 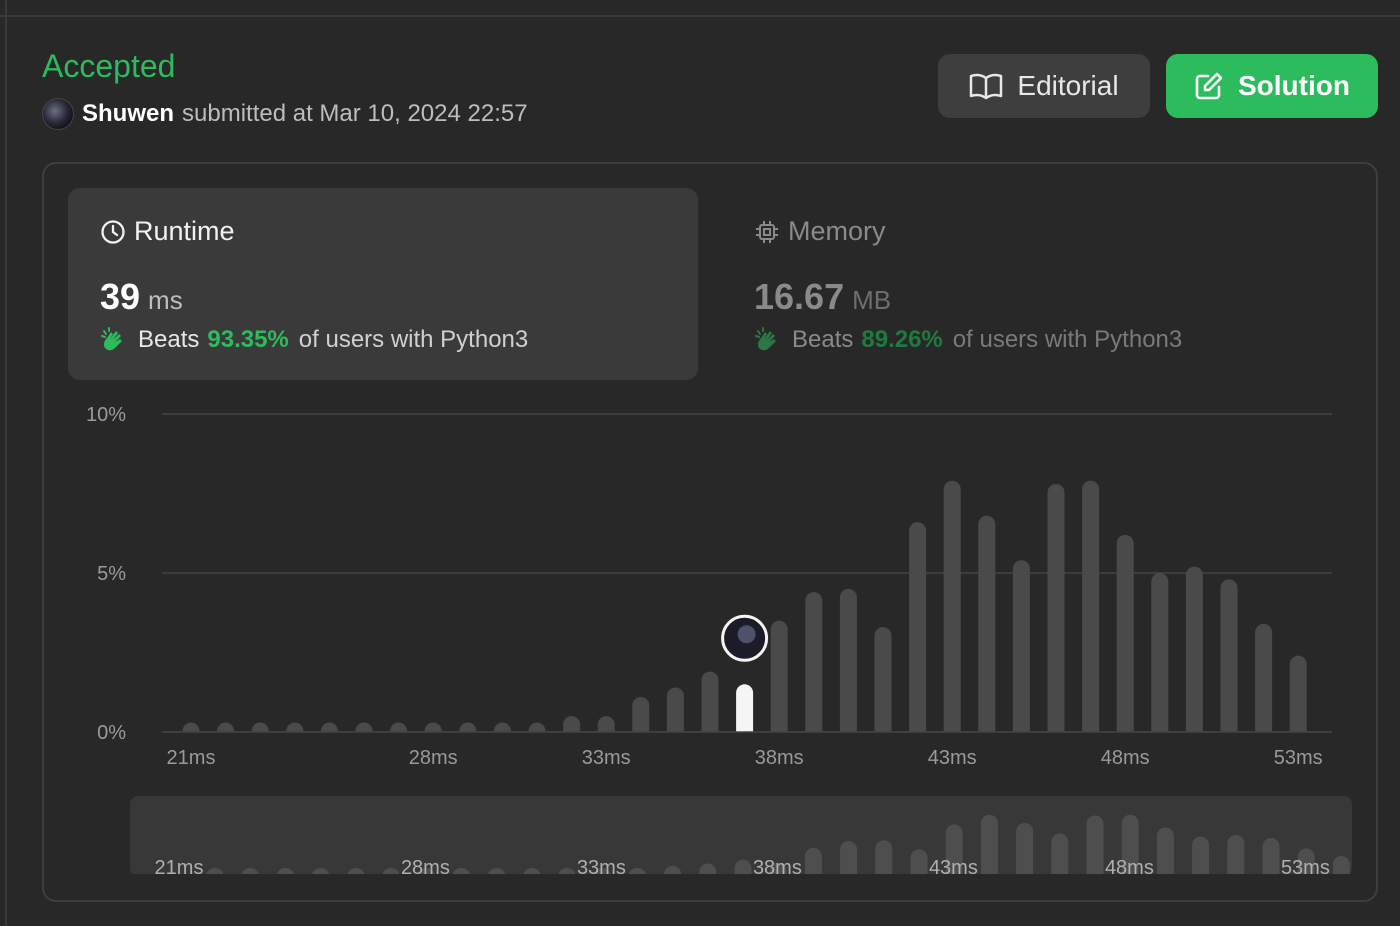 What do you see at coordinates (1305, 868) in the screenshot?
I see `overview-tick-label: 53ms` at bounding box center [1305, 868].